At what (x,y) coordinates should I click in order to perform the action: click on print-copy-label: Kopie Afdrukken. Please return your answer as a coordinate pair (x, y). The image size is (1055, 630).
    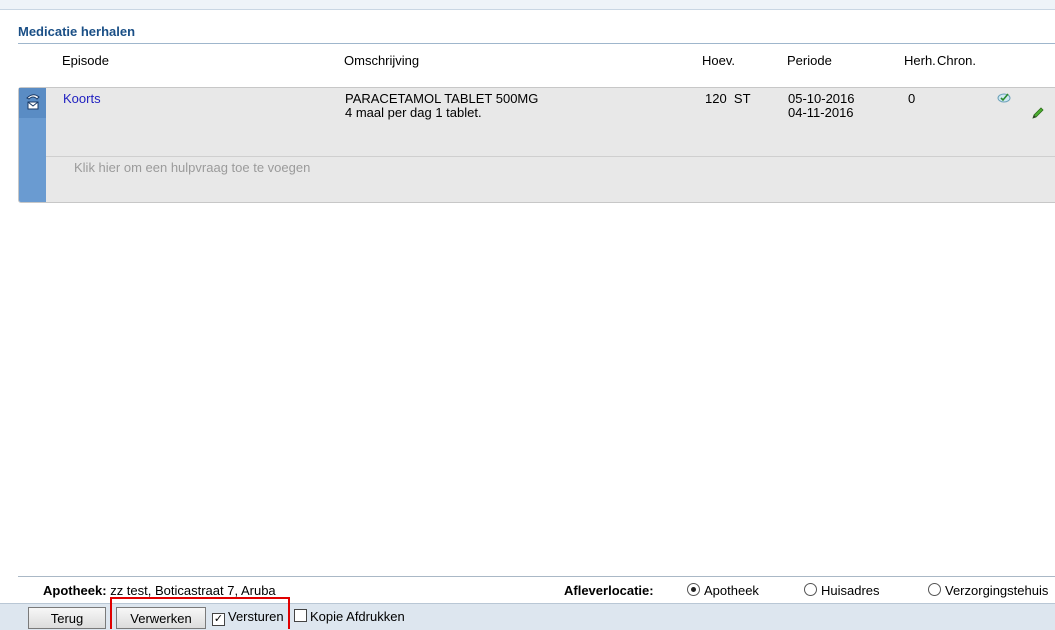
    Looking at the image, I should click on (357, 616).